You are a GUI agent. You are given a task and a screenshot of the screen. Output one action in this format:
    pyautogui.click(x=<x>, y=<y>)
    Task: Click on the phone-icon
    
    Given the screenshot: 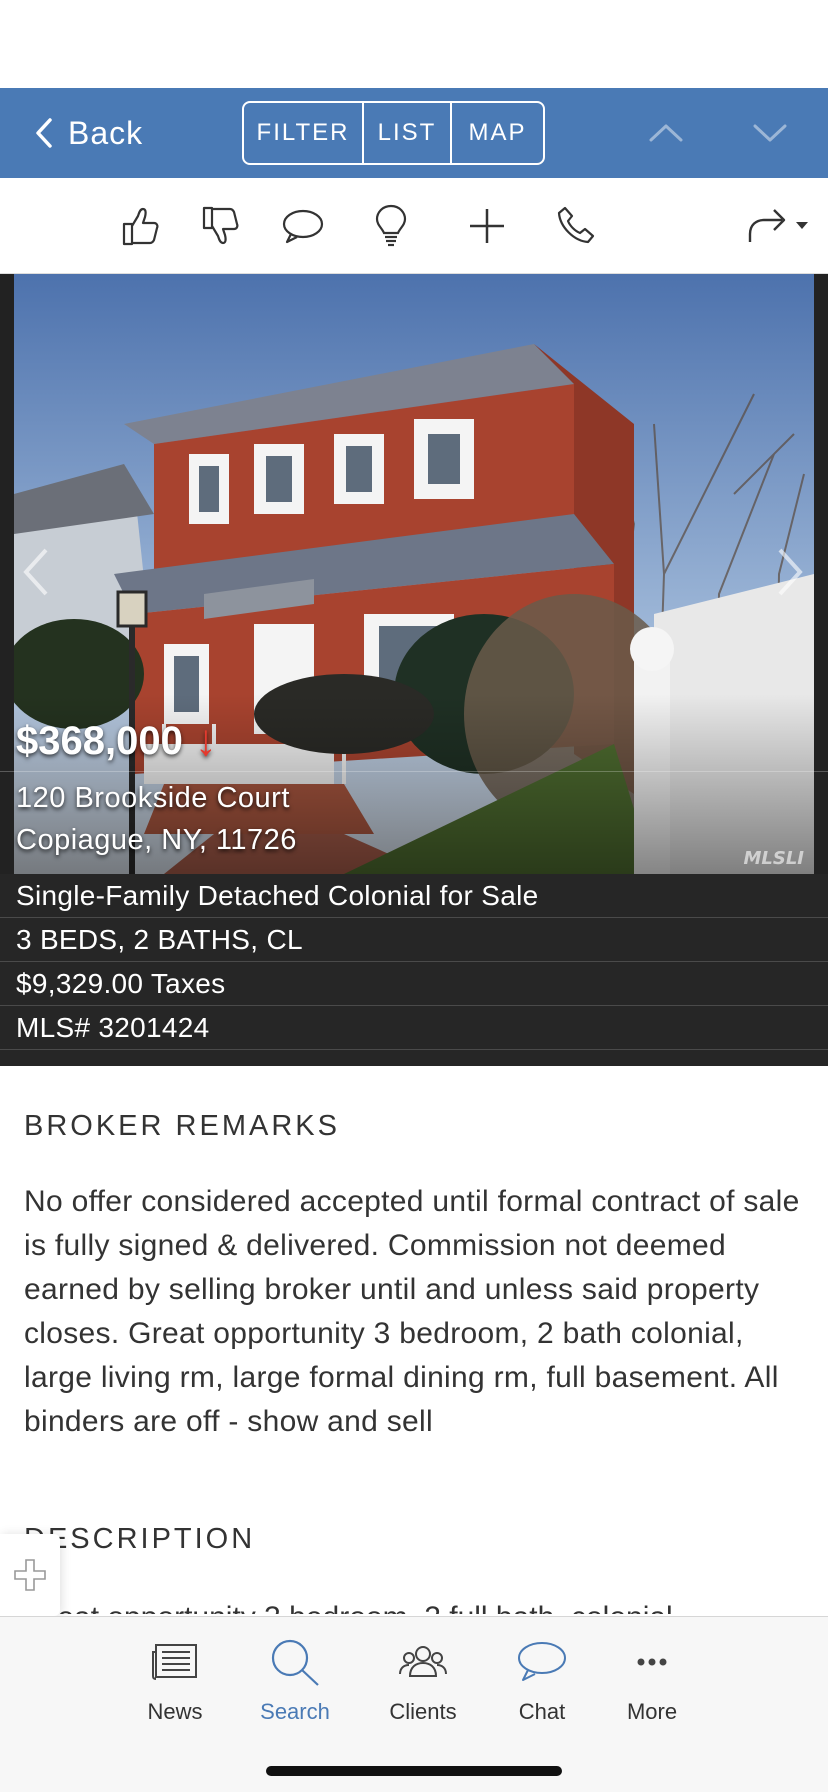 What is the action you would take?
    pyautogui.click(x=577, y=226)
    